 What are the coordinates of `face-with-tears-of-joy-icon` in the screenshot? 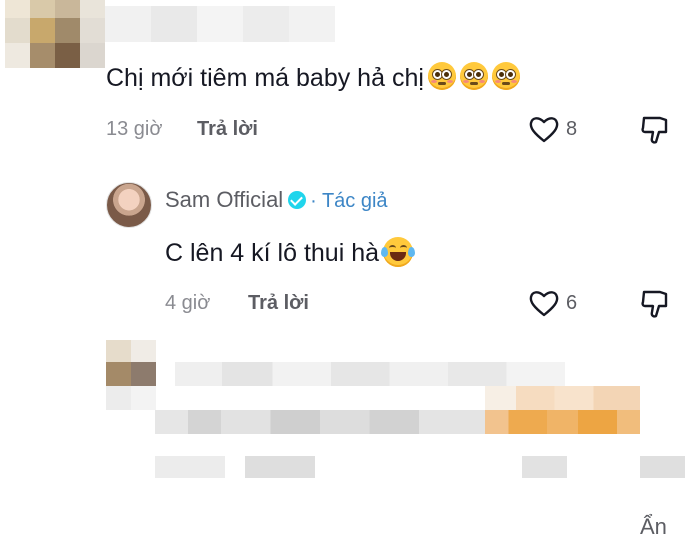 It's located at (398, 252).